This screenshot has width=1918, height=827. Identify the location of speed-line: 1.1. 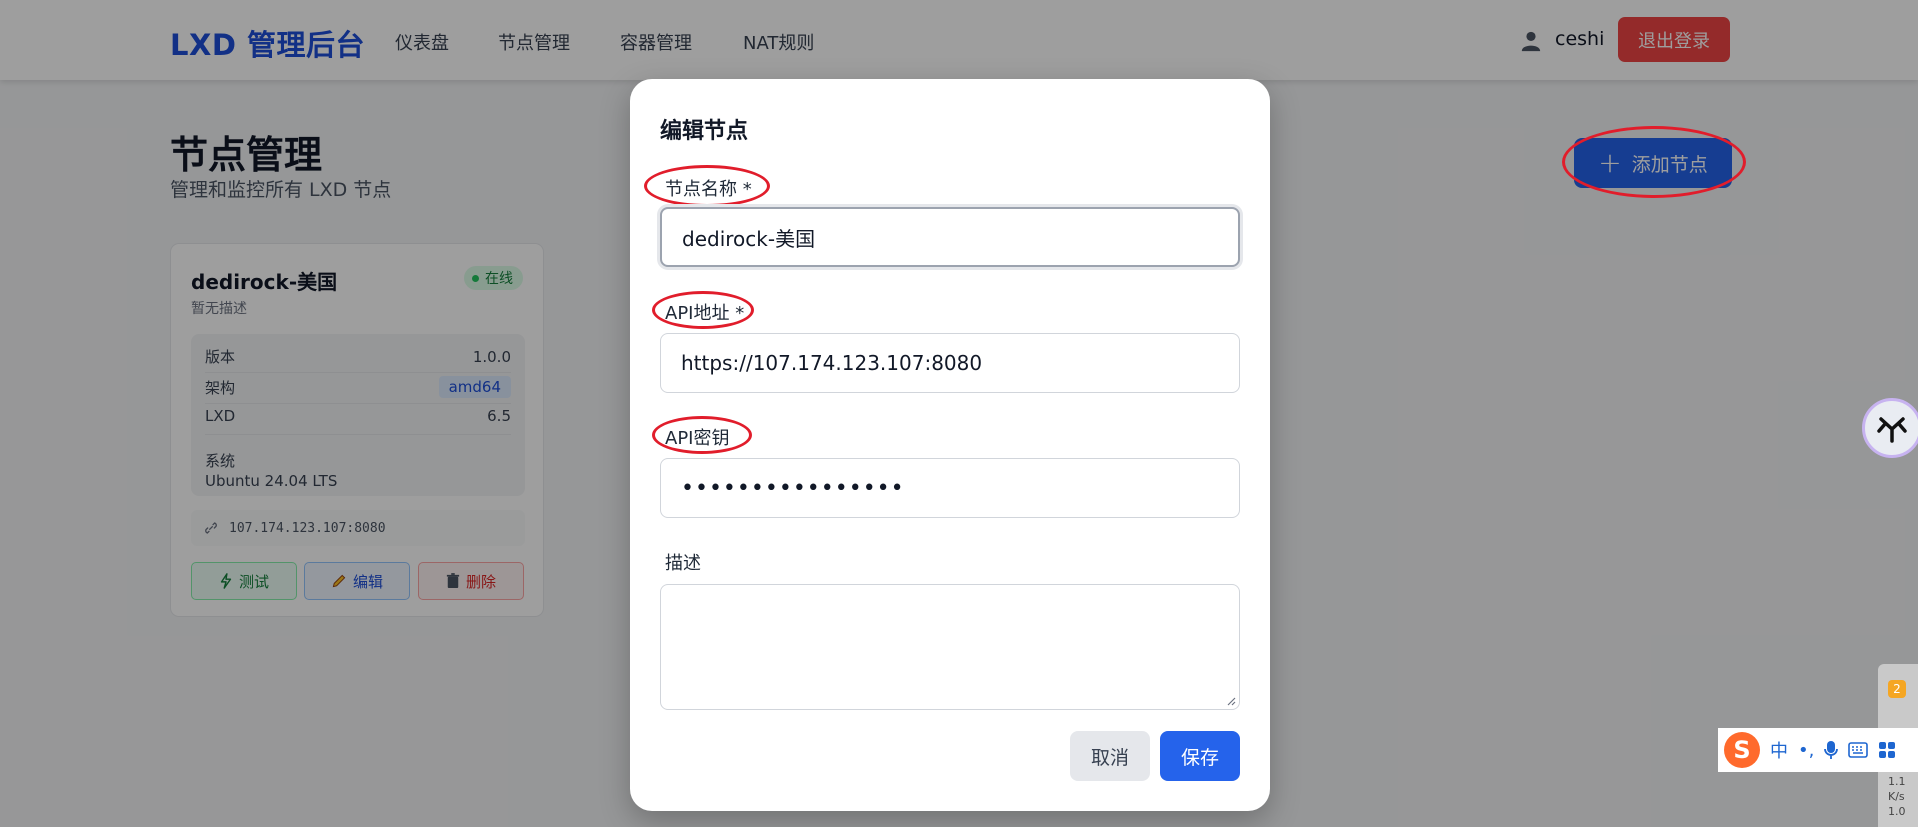
(1897, 781).